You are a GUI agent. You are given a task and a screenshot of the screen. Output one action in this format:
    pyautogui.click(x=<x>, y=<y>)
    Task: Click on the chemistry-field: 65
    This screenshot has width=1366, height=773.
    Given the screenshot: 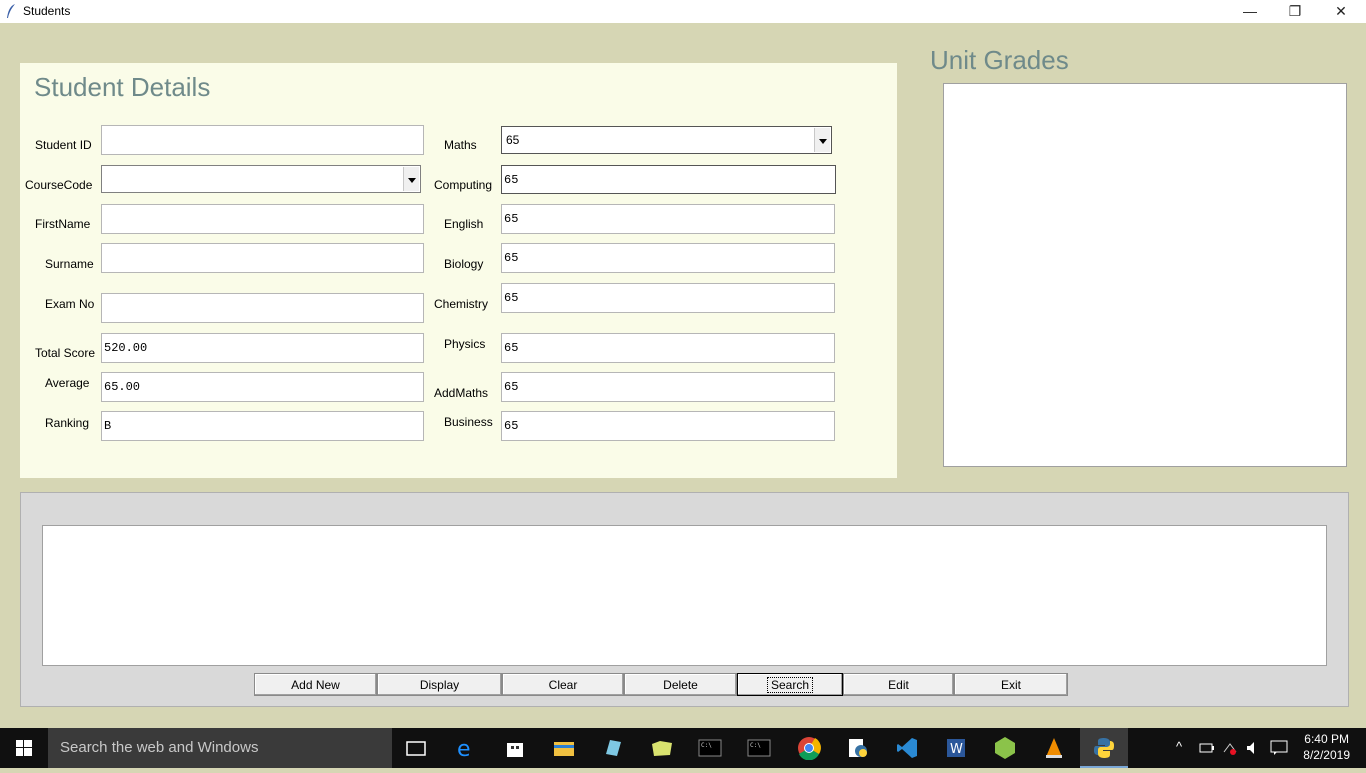 What is the action you would take?
    pyautogui.click(x=668, y=298)
    